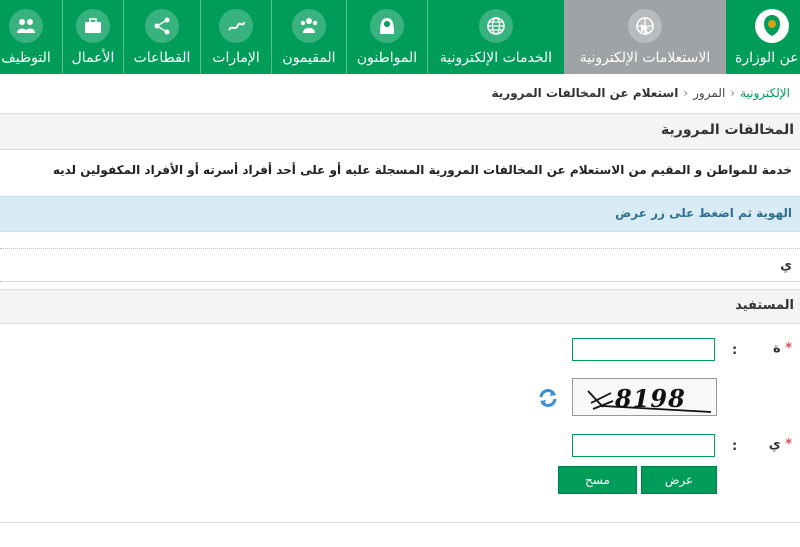 Image resolution: width=800 pixels, height=547 pixels. What do you see at coordinates (735, 446) in the screenshot?
I see `field2-colon: :` at bounding box center [735, 446].